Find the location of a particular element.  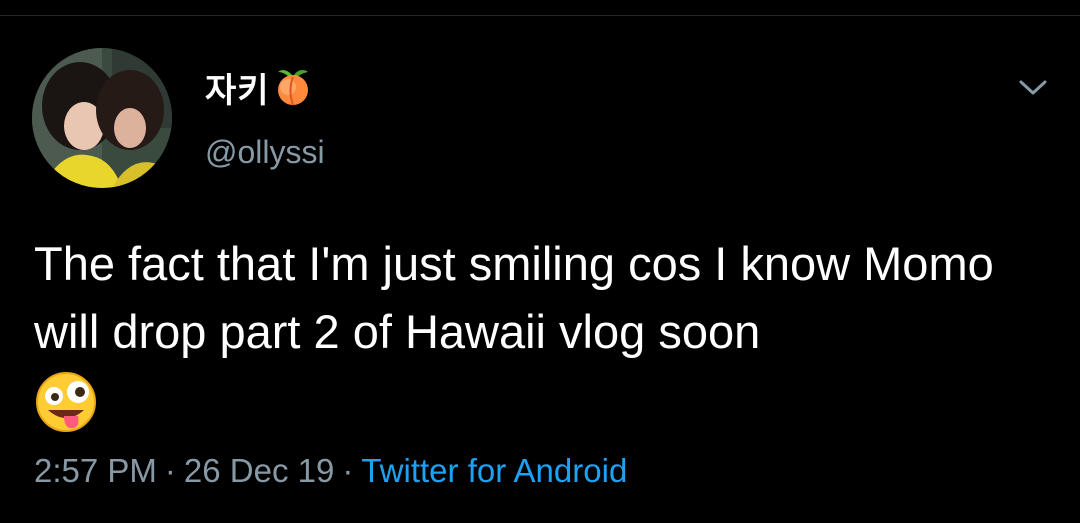

tweet-source-link: Twitter for Android is located at coordinates (494, 470).